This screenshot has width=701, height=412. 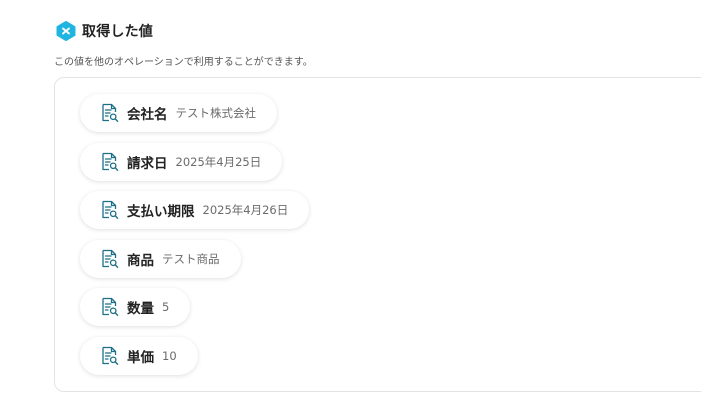 What do you see at coordinates (166, 307) in the screenshot?
I see `value-chip-value: 5` at bounding box center [166, 307].